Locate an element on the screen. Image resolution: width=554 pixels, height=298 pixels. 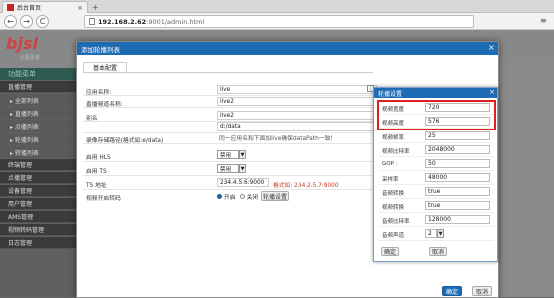
form-input: live is located at coordinates (297, 89).